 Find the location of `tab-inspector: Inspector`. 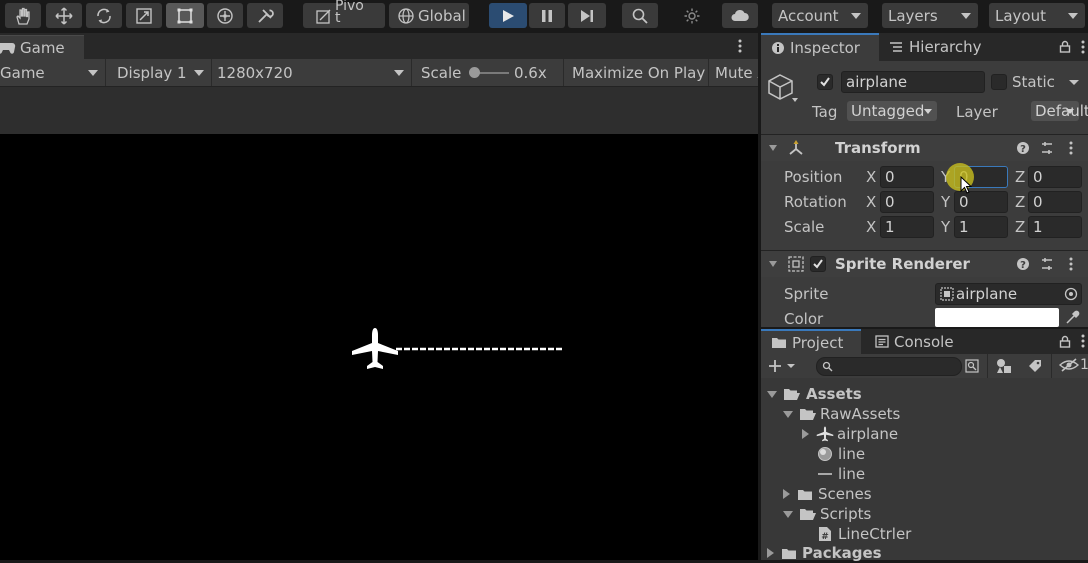

tab-inspector: Inspector is located at coordinates (820, 47).